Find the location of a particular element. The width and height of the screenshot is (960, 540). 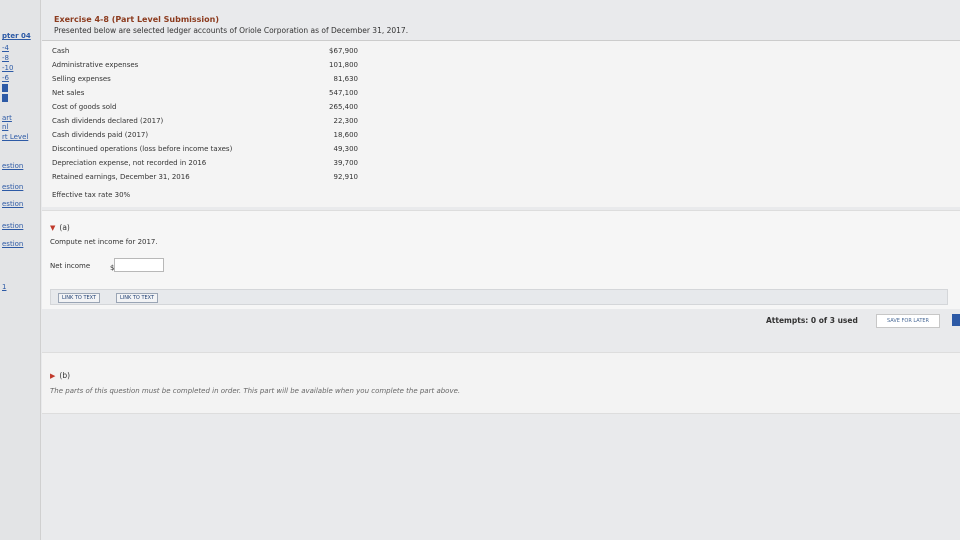

expand-down-icon: ▼ is located at coordinates (53, 228).